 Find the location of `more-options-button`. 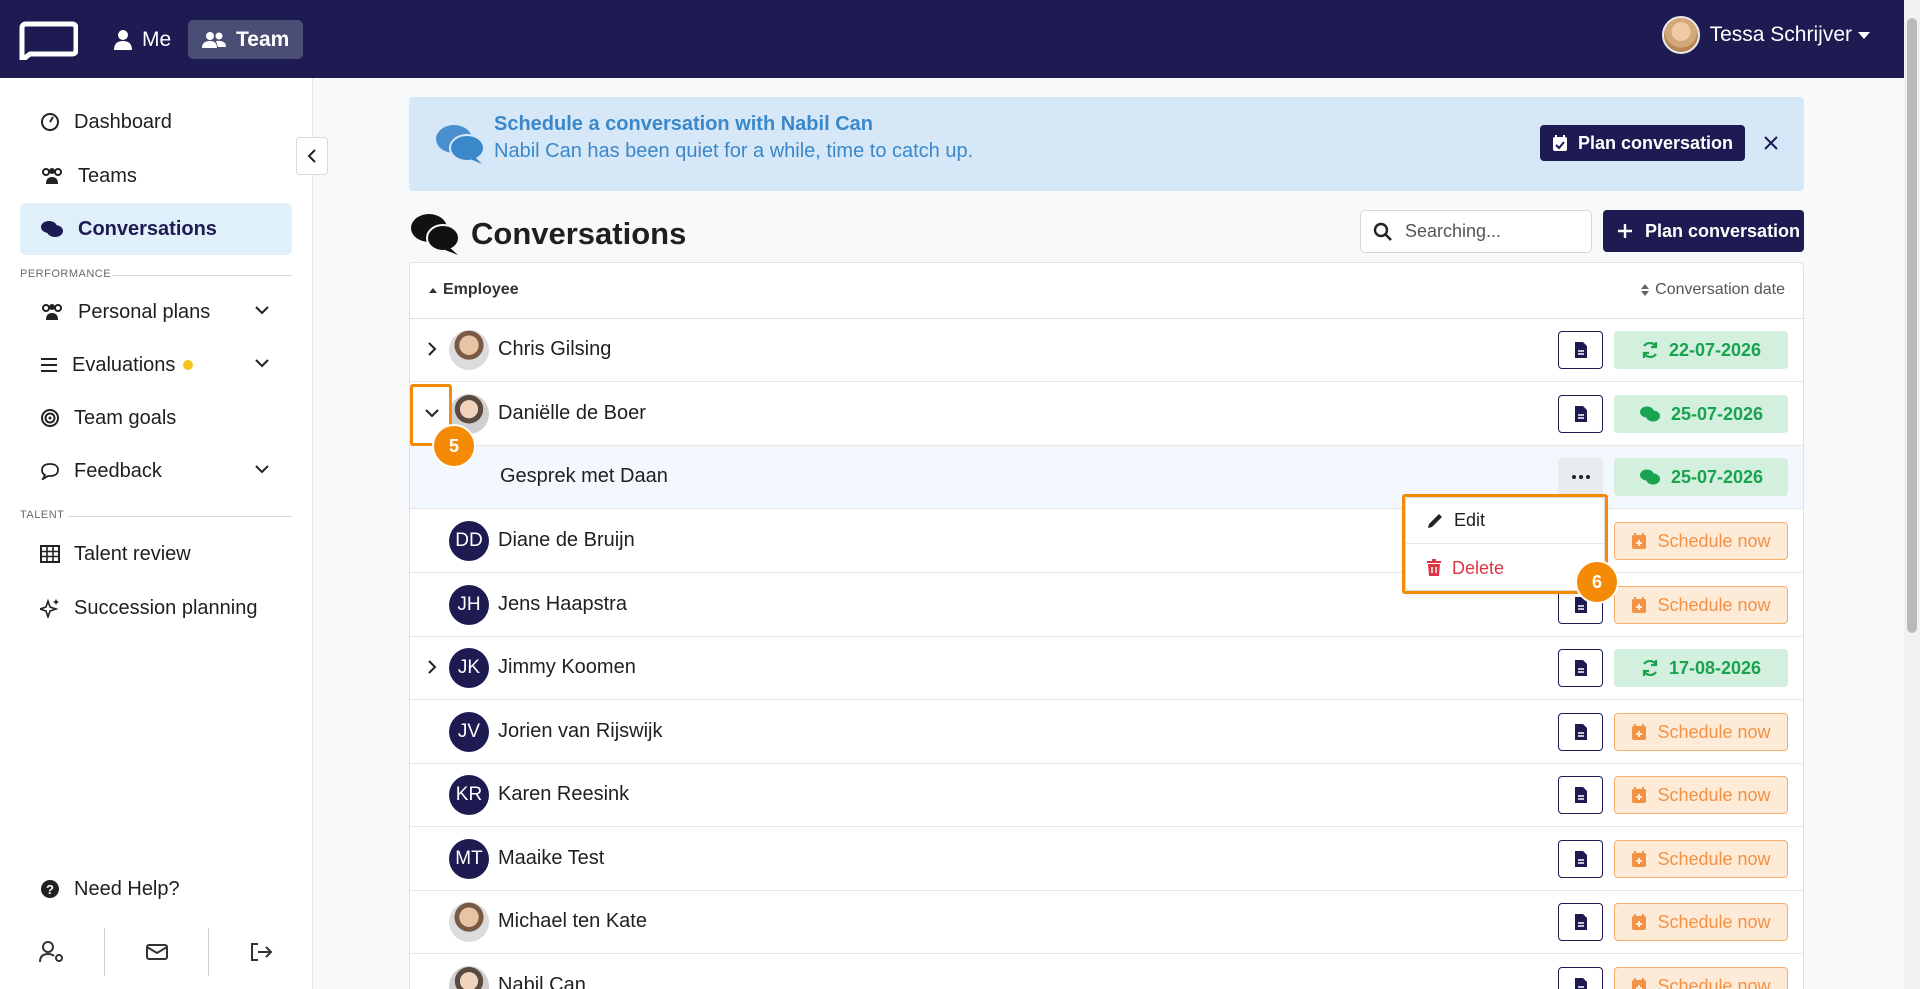

more-options-button is located at coordinates (1580, 477).